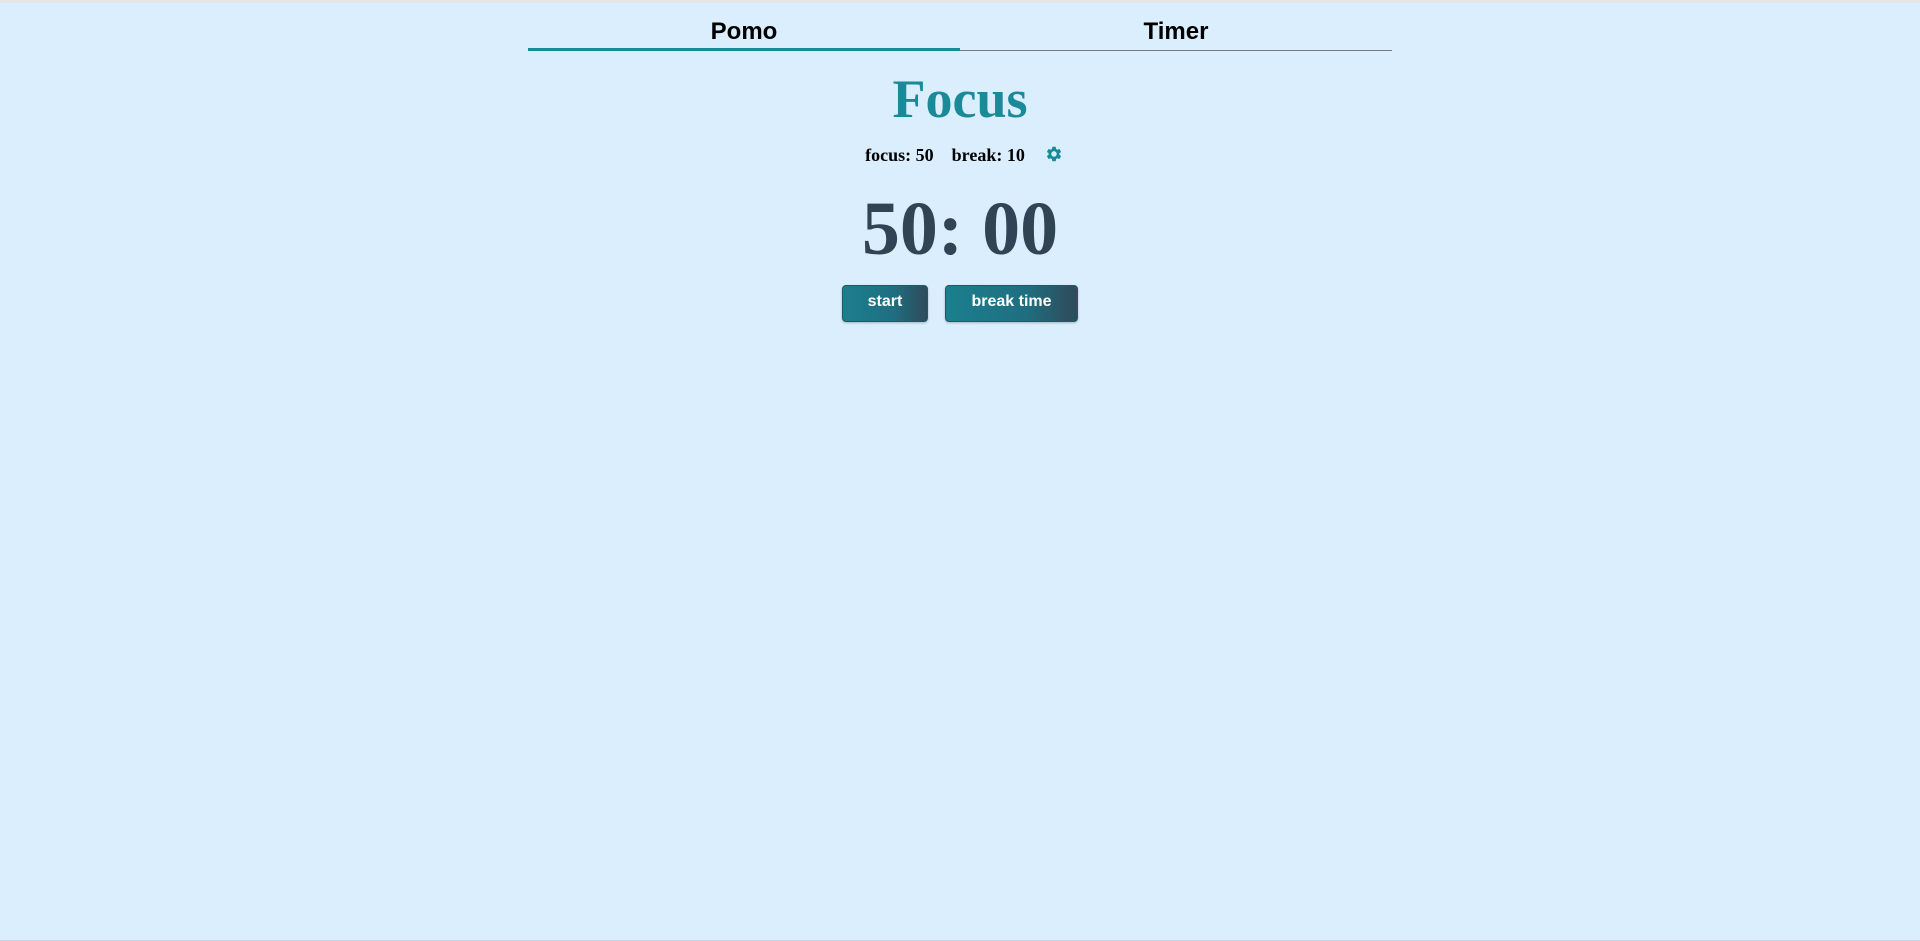 The height and width of the screenshot is (941, 1920). Describe the element at coordinates (1054, 154) in the screenshot. I see `gear-icon` at that location.